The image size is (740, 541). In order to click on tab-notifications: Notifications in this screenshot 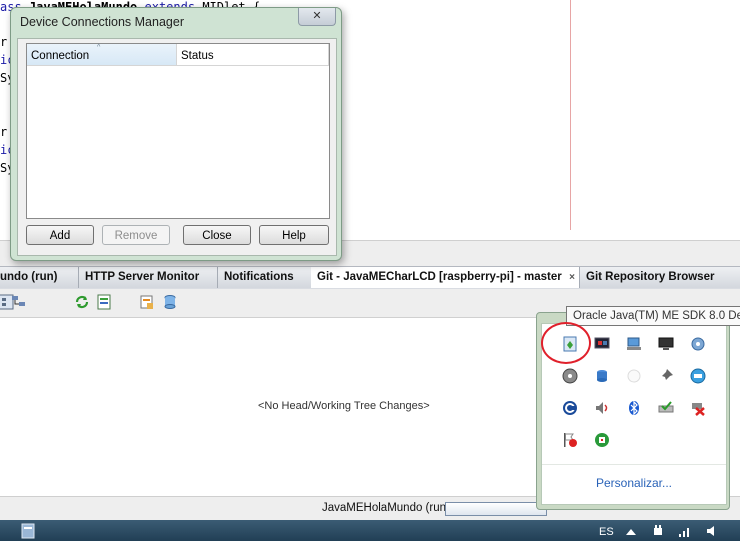, I will do `click(267, 277)`.